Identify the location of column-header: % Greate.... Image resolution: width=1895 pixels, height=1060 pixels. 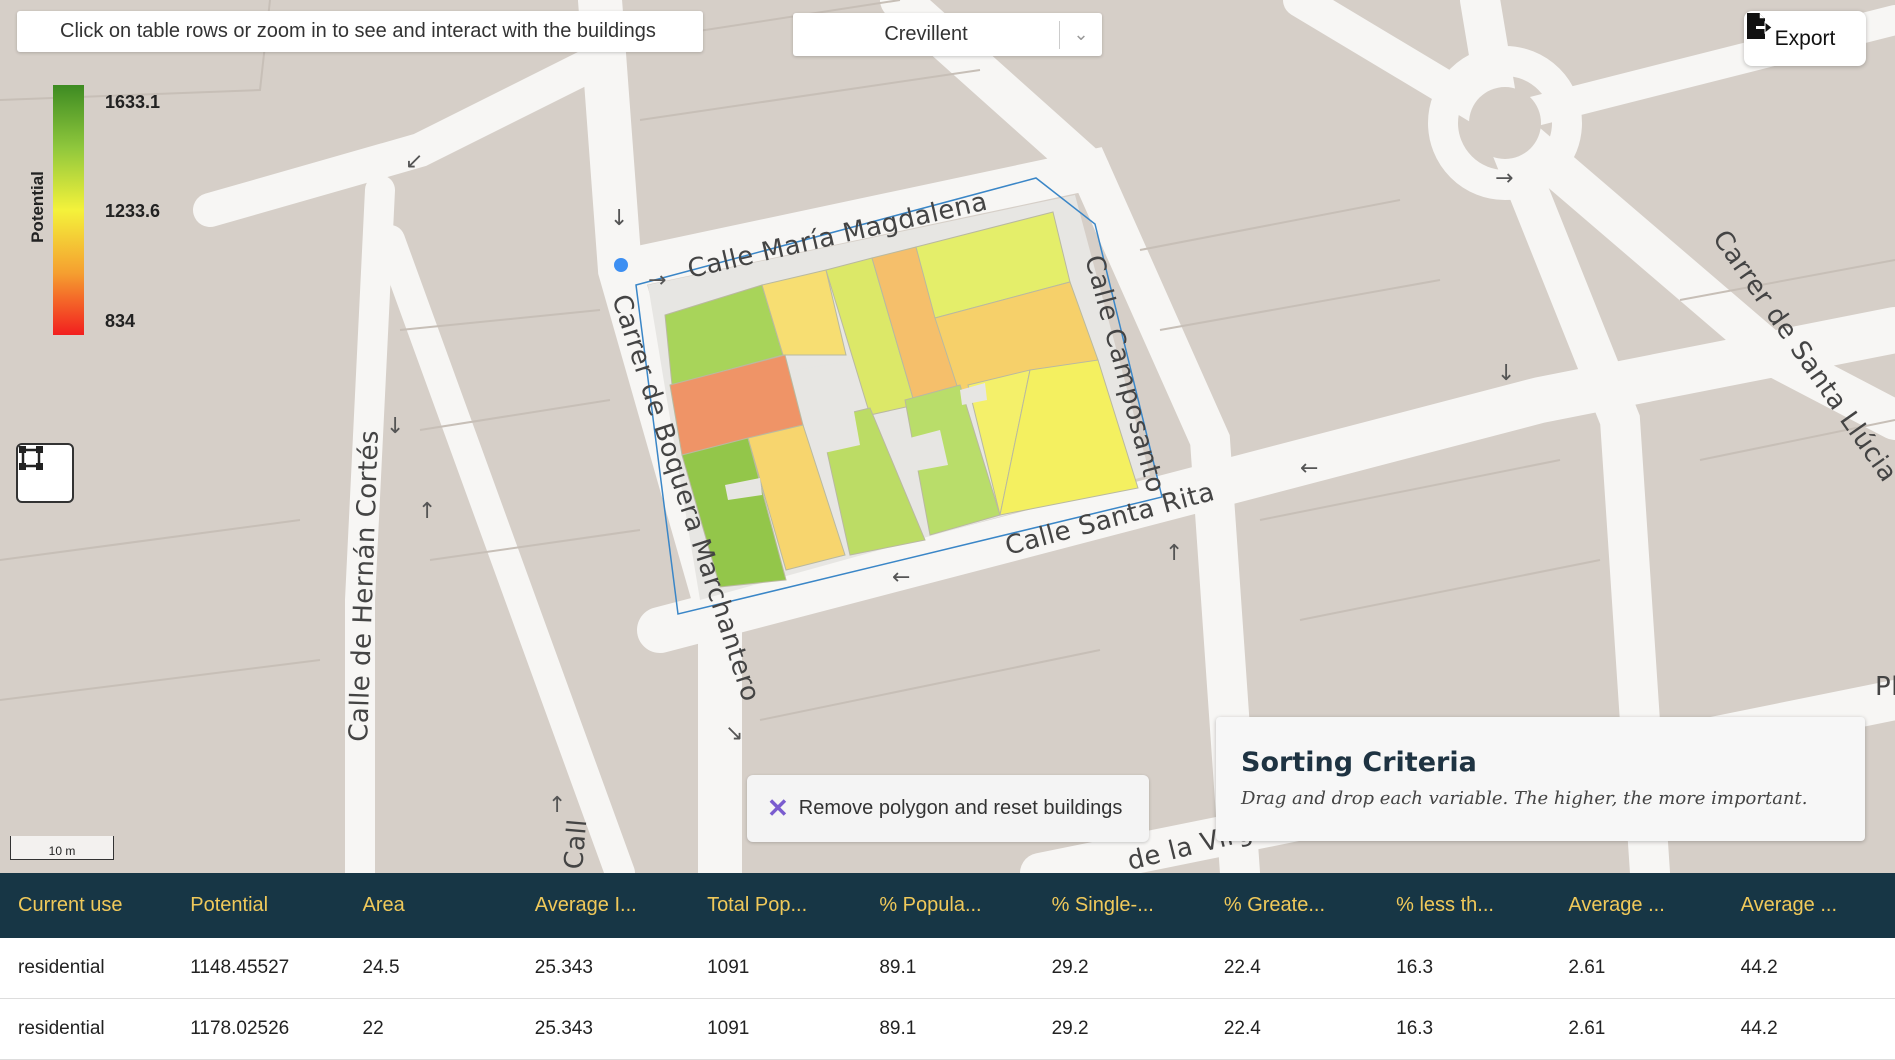
(1292, 905).